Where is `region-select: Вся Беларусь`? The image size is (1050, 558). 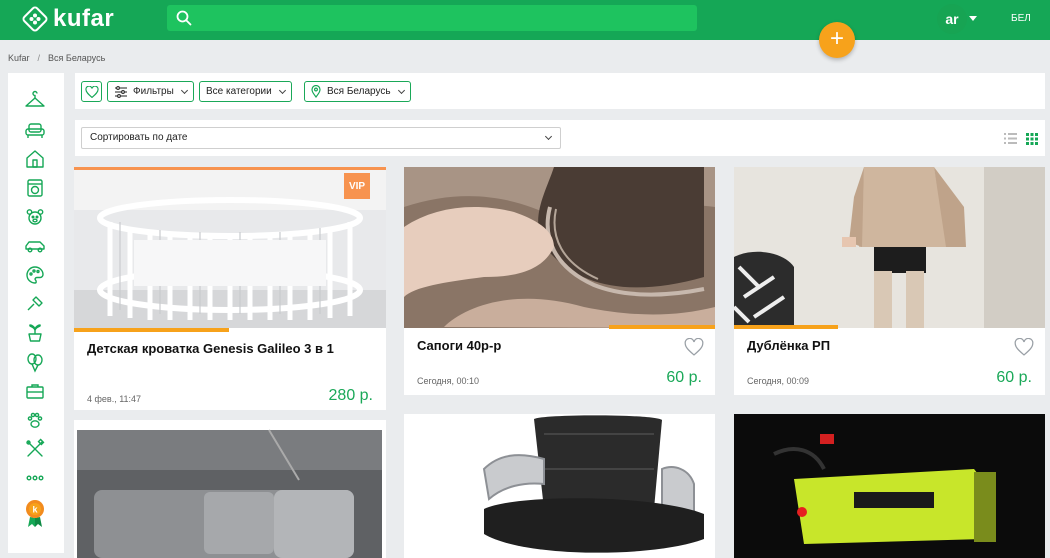 region-select: Вся Беларусь is located at coordinates (357, 91).